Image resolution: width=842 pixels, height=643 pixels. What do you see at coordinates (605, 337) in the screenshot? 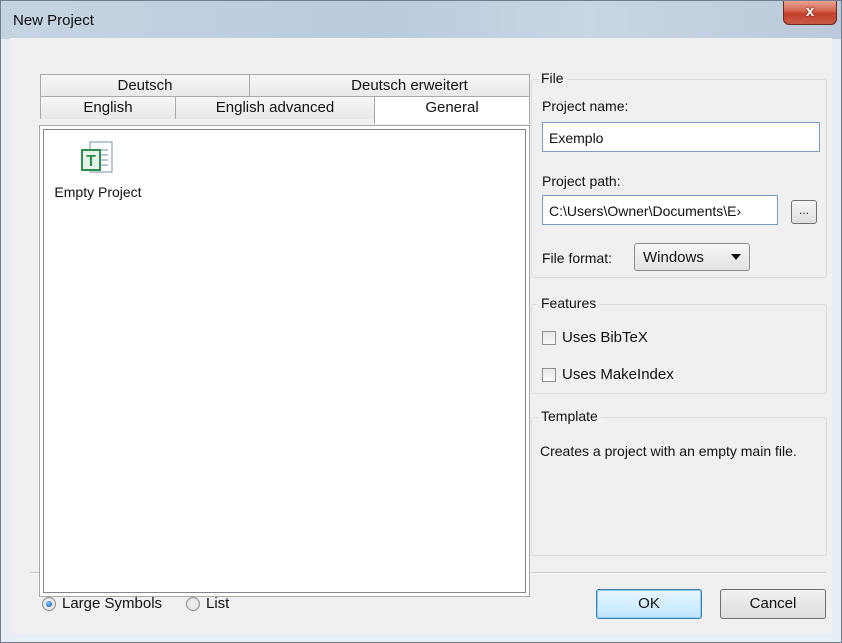
I see `checkbox-label: Uses BibTeX` at bounding box center [605, 337].